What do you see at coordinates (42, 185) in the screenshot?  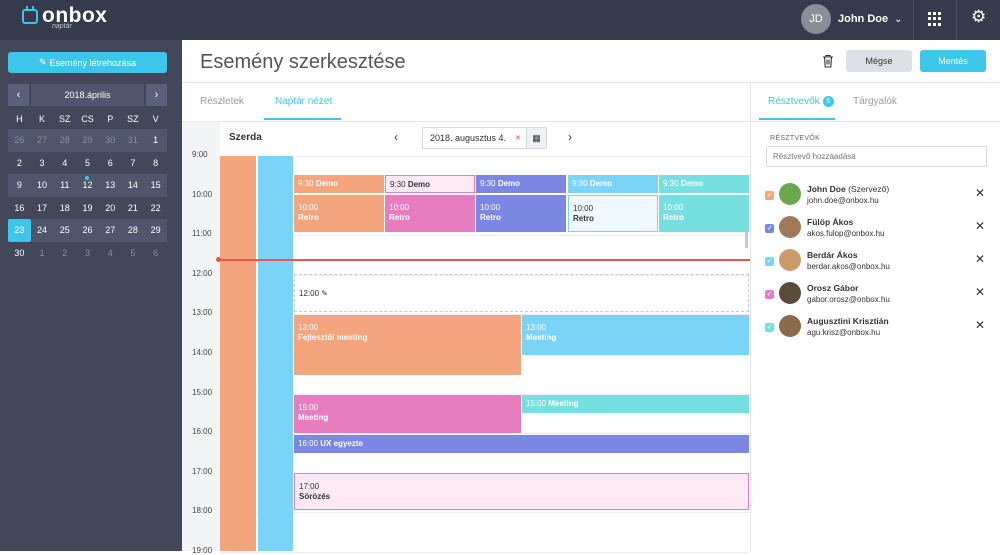 I see `mini-calendar-day: 10` at bounding box center [42, 185].